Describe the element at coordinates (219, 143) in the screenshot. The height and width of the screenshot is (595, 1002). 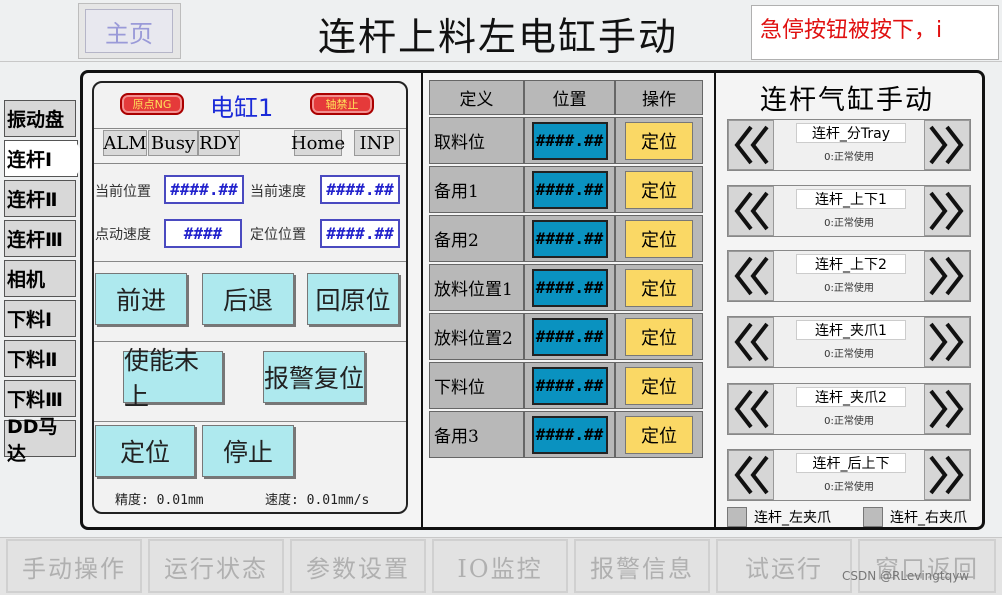
I see `rdy-indicator: RDY` at that location.